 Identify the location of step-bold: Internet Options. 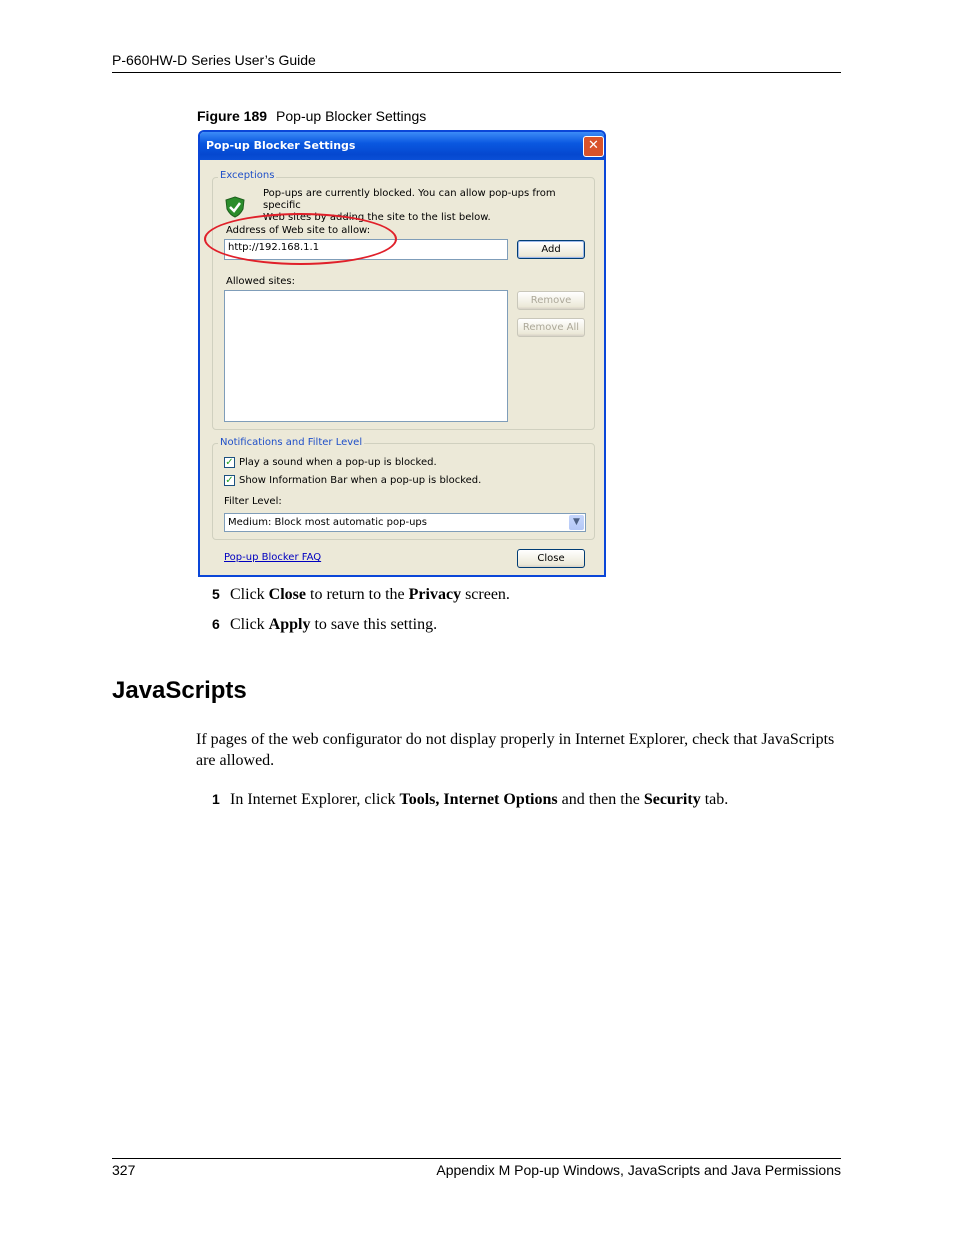
(500, 799).